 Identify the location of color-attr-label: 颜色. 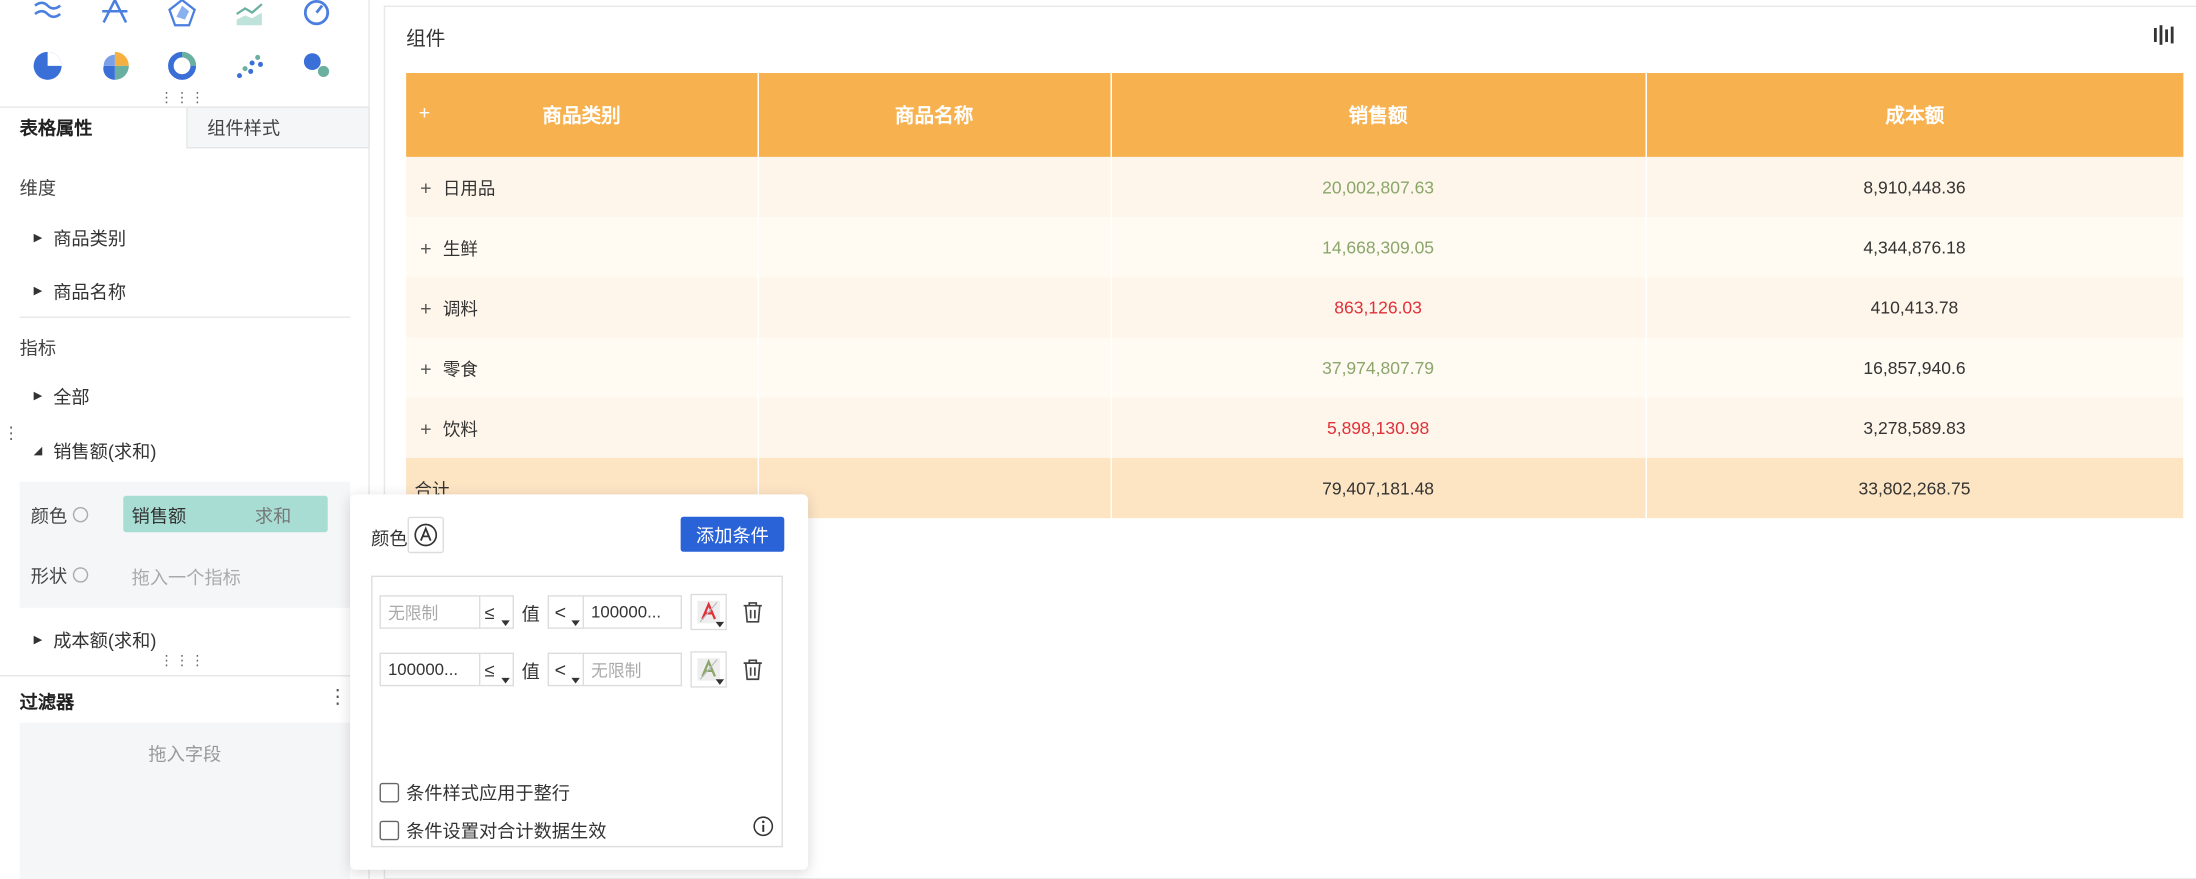
(60, 514).